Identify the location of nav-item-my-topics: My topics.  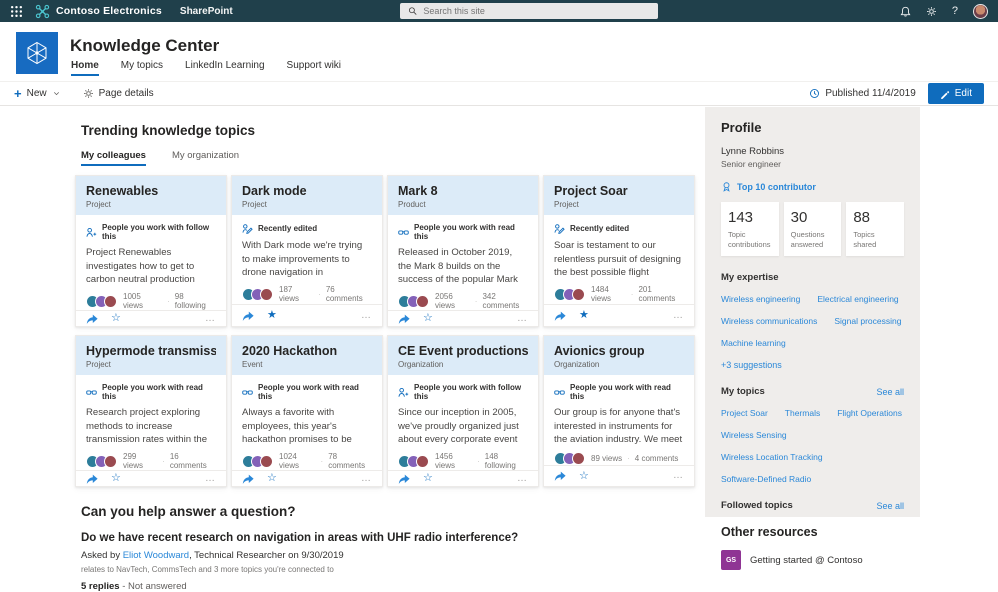
(142, 68).